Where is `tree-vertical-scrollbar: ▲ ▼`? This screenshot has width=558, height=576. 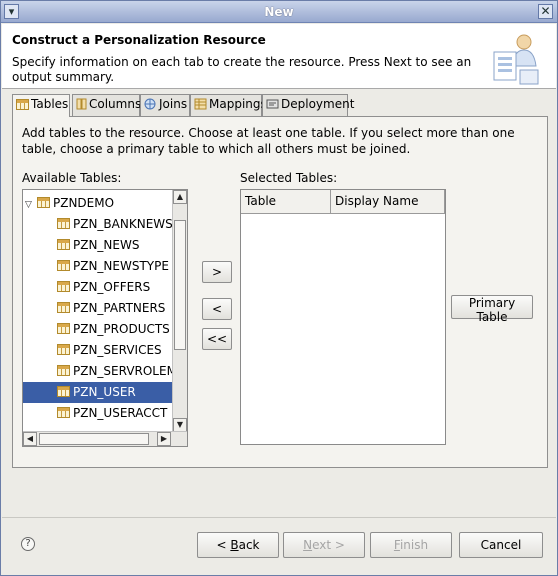 tree-vertical-scrollbar: ▲ ▼ is located at coordinates (179, 311).